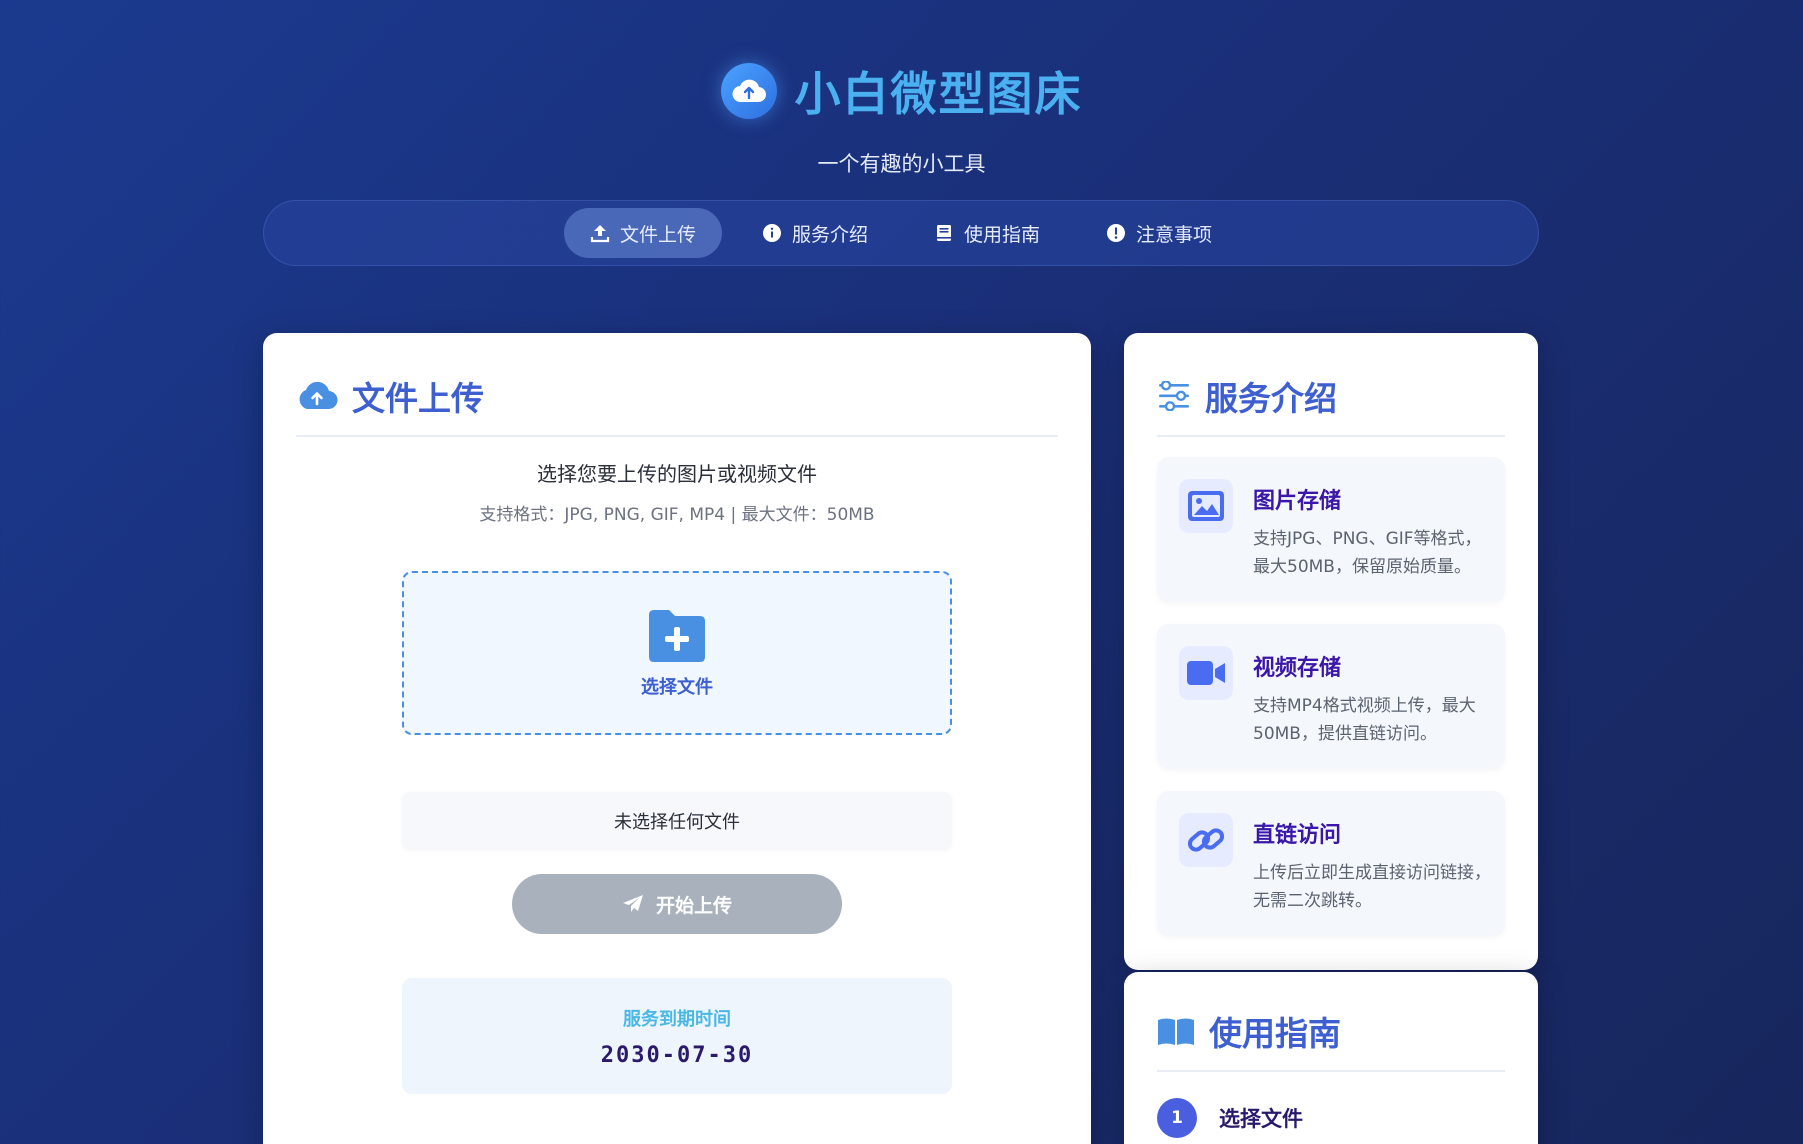 The width and height of the screenshot is (1803, 1144). I want to click on nav-tab-guide: 使用指南, so click(987, 233).